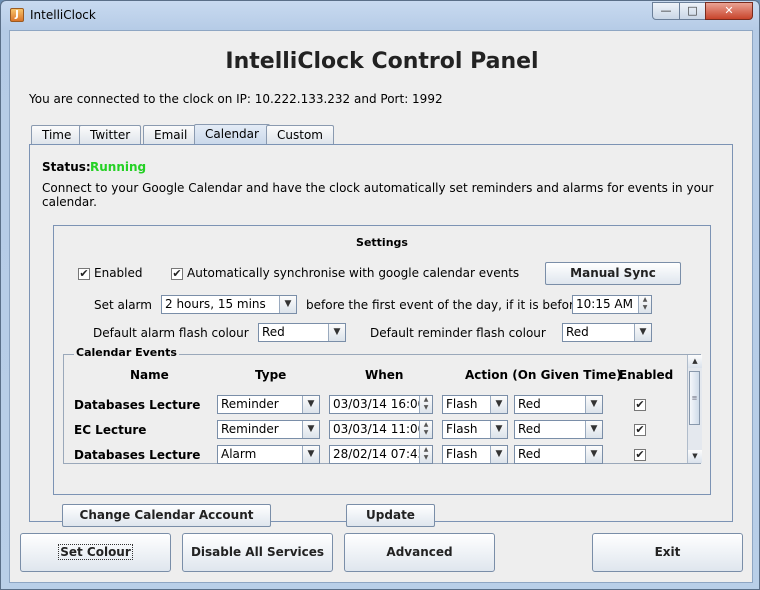  Describe the element at coordinates (118, 273) in the screenshot. I see `enabled-label: Enabled` at that location.